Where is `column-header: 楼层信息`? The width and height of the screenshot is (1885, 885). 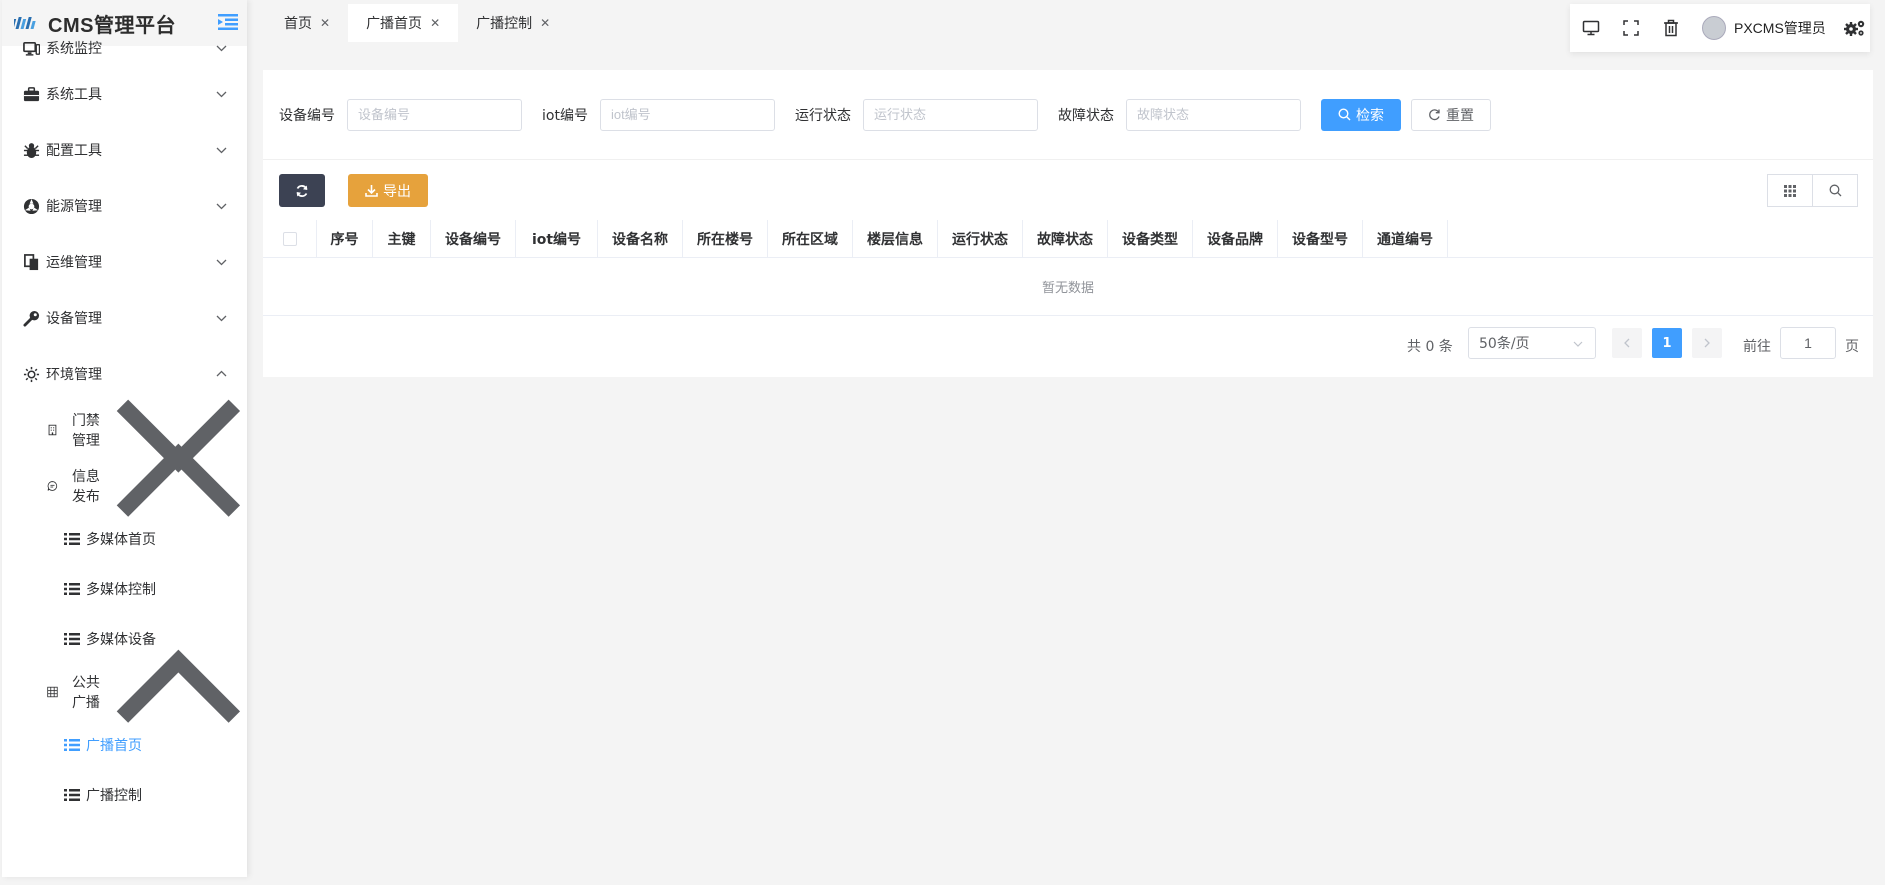 column-header: 楼层信息 is located at coordinates (895, 239).